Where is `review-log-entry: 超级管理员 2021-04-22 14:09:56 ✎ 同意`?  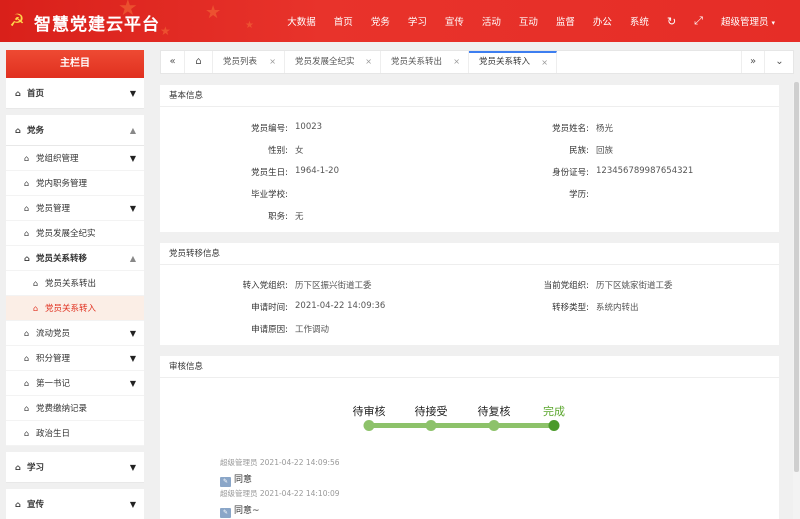
review-log-entry: 超级管理员 2021-04-22 14:09:56 ✎ 同意 is located at coordinates (280, 472).